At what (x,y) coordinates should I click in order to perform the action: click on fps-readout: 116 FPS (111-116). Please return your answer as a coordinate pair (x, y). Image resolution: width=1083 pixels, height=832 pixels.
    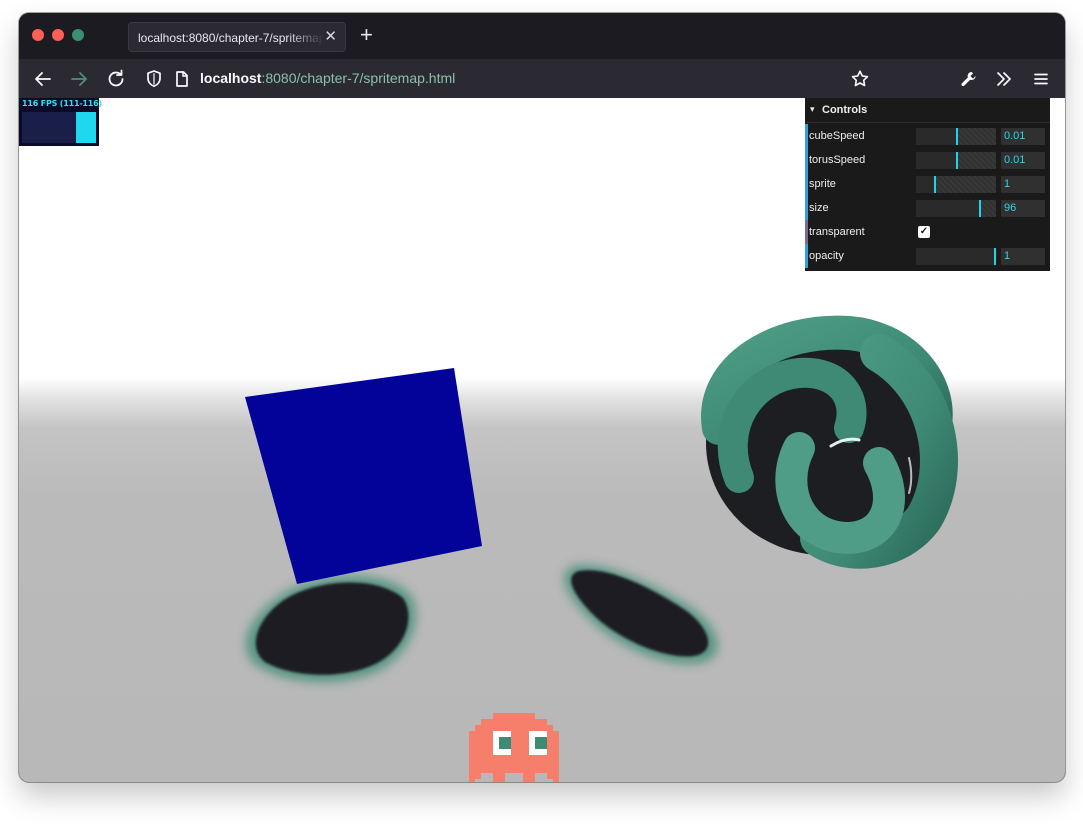
    Looking at the image, I should click on (62, 103).